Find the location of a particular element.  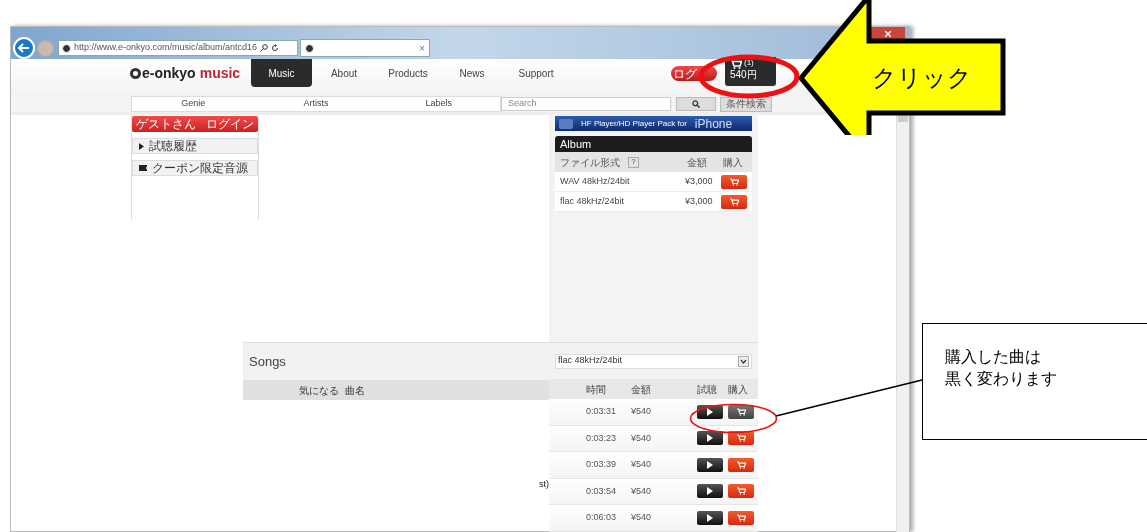

nav-tab: About is located at coordinates (344, 73).